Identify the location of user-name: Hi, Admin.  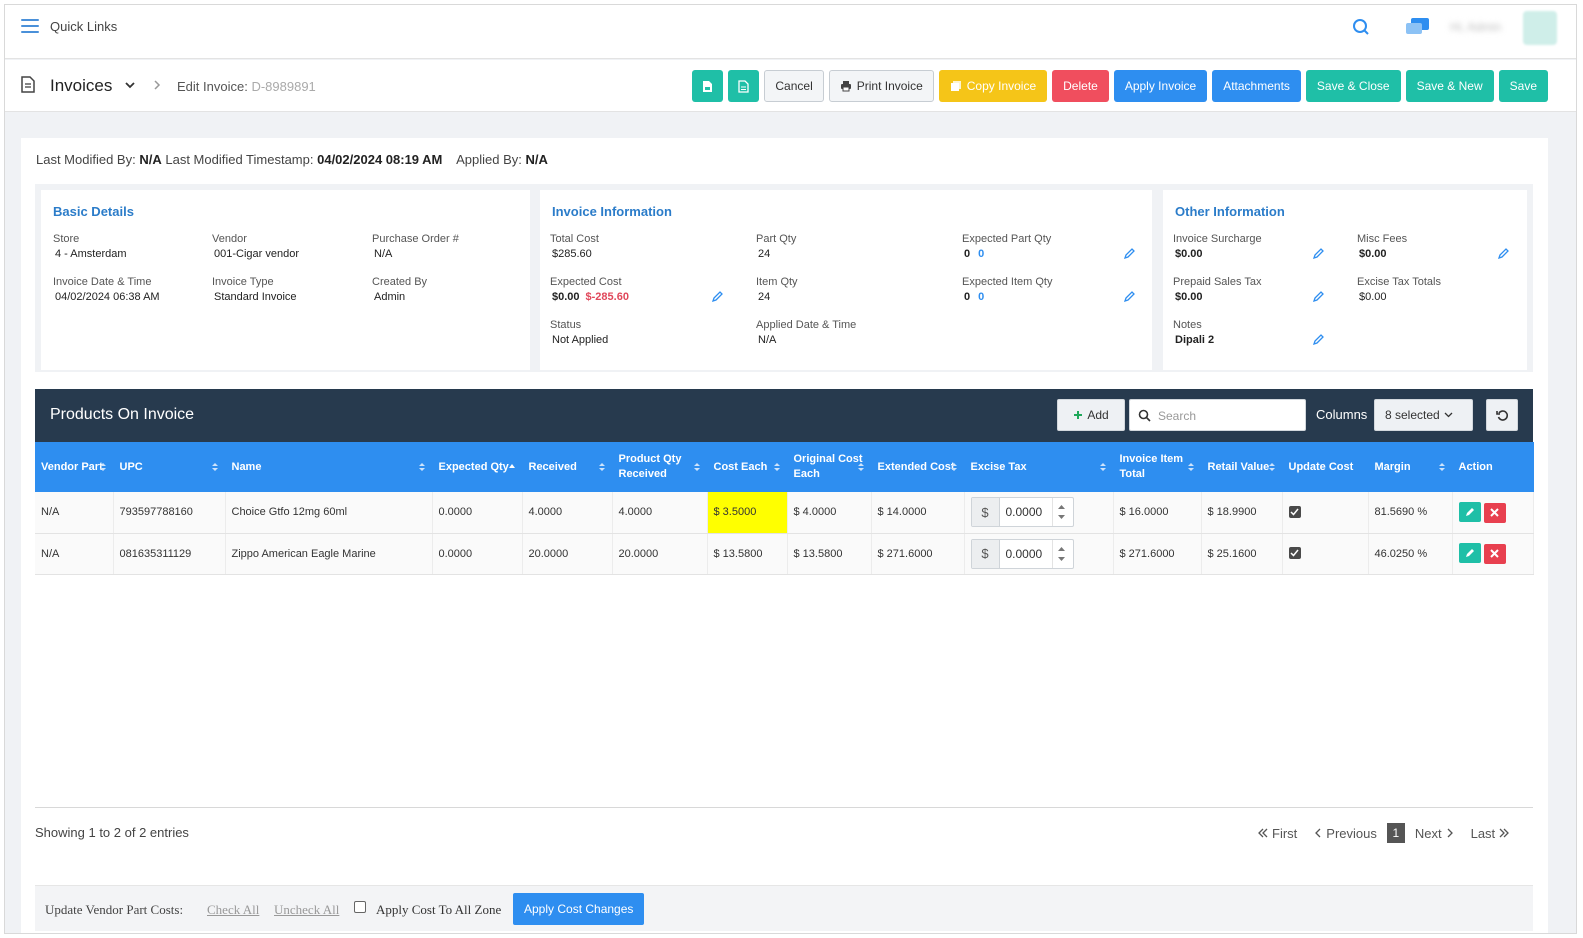
(1475, 27).